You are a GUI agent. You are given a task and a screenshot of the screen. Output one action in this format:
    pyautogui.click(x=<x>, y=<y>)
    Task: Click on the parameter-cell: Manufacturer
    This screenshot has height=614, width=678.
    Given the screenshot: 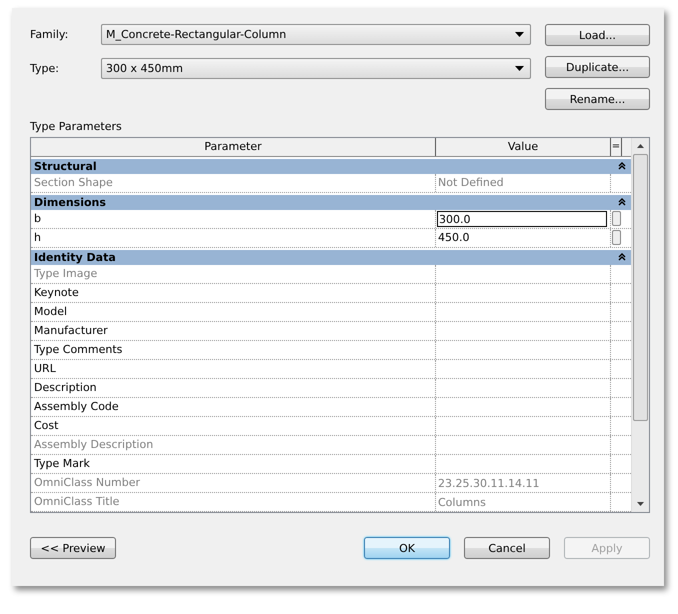 What is the action you would take?
    pyautogui.click(x=233, y=331)
    